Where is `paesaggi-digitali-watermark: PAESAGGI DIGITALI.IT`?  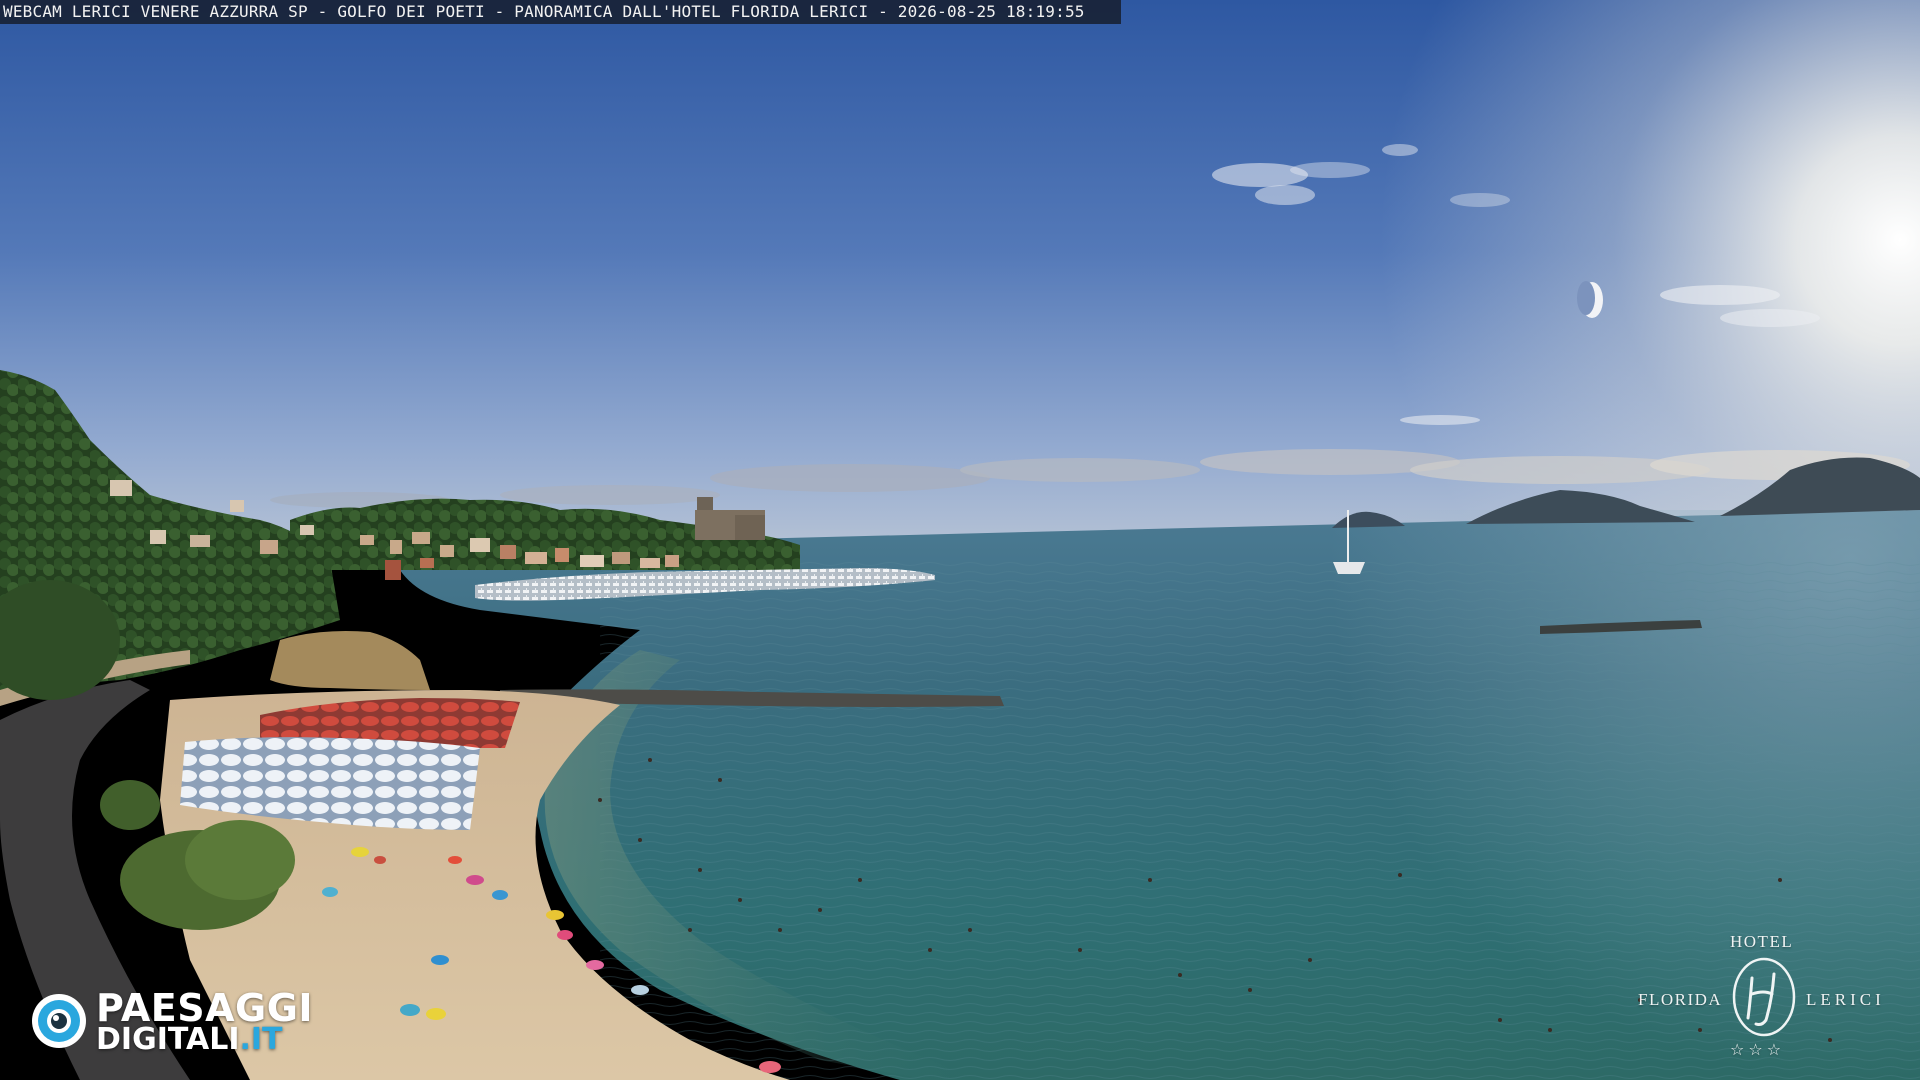
paesaggi-digitali-watermark: PAESAGGI DIGITALI.IT is located at coordinates (185, 1023).